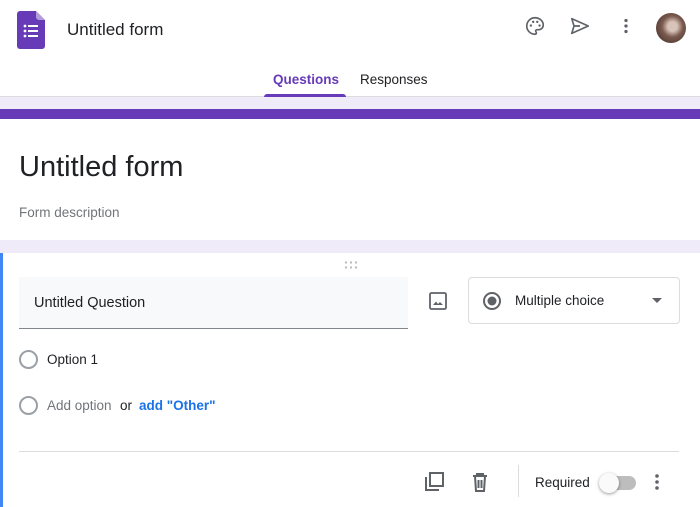  I want to click on duplicate-icon, so click(434, 482).